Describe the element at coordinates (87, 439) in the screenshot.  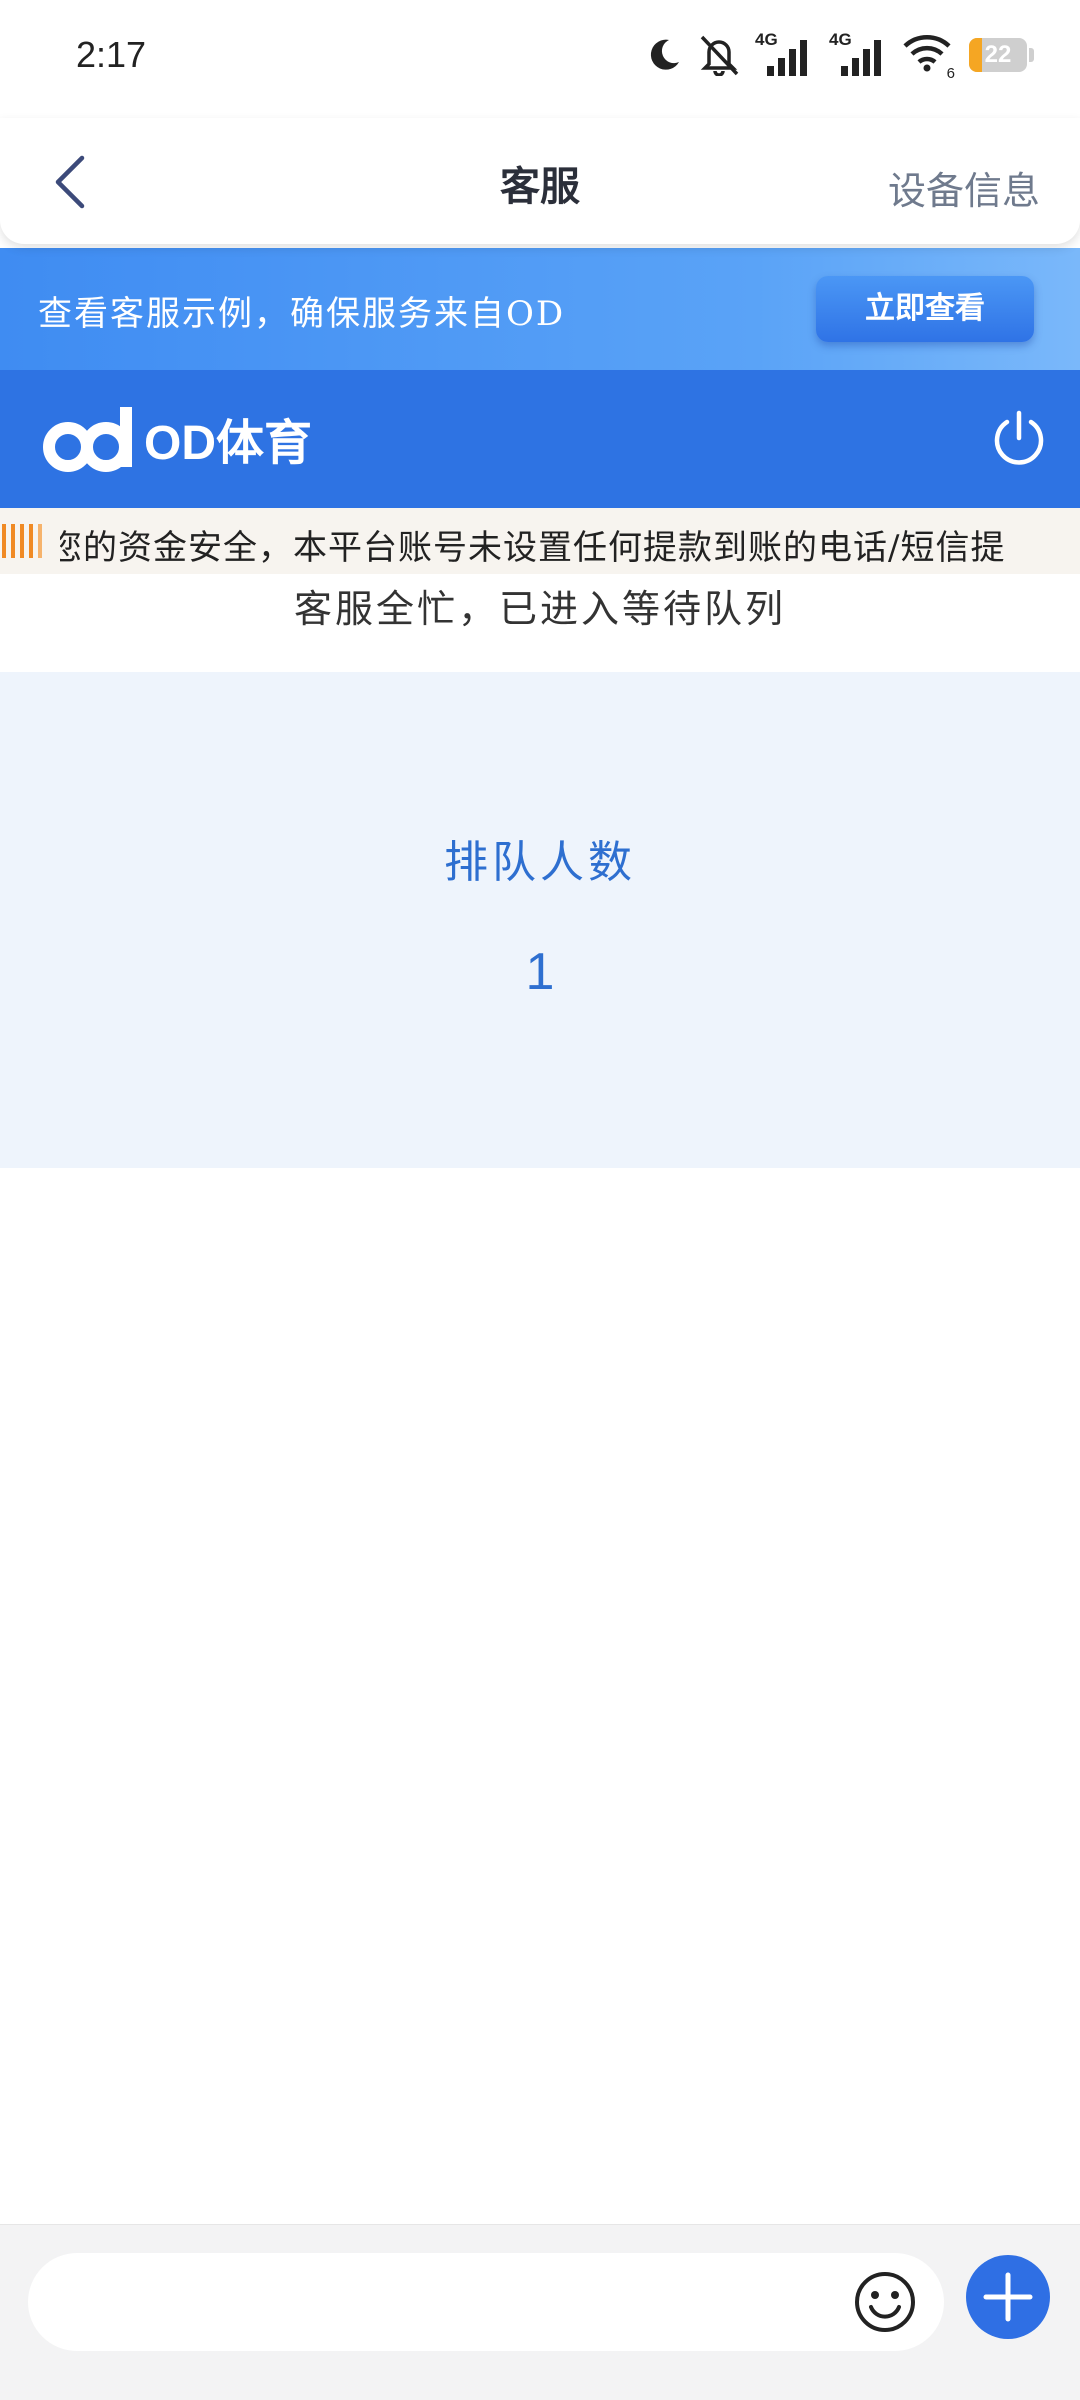
I see `od-logo-mark` at that location.